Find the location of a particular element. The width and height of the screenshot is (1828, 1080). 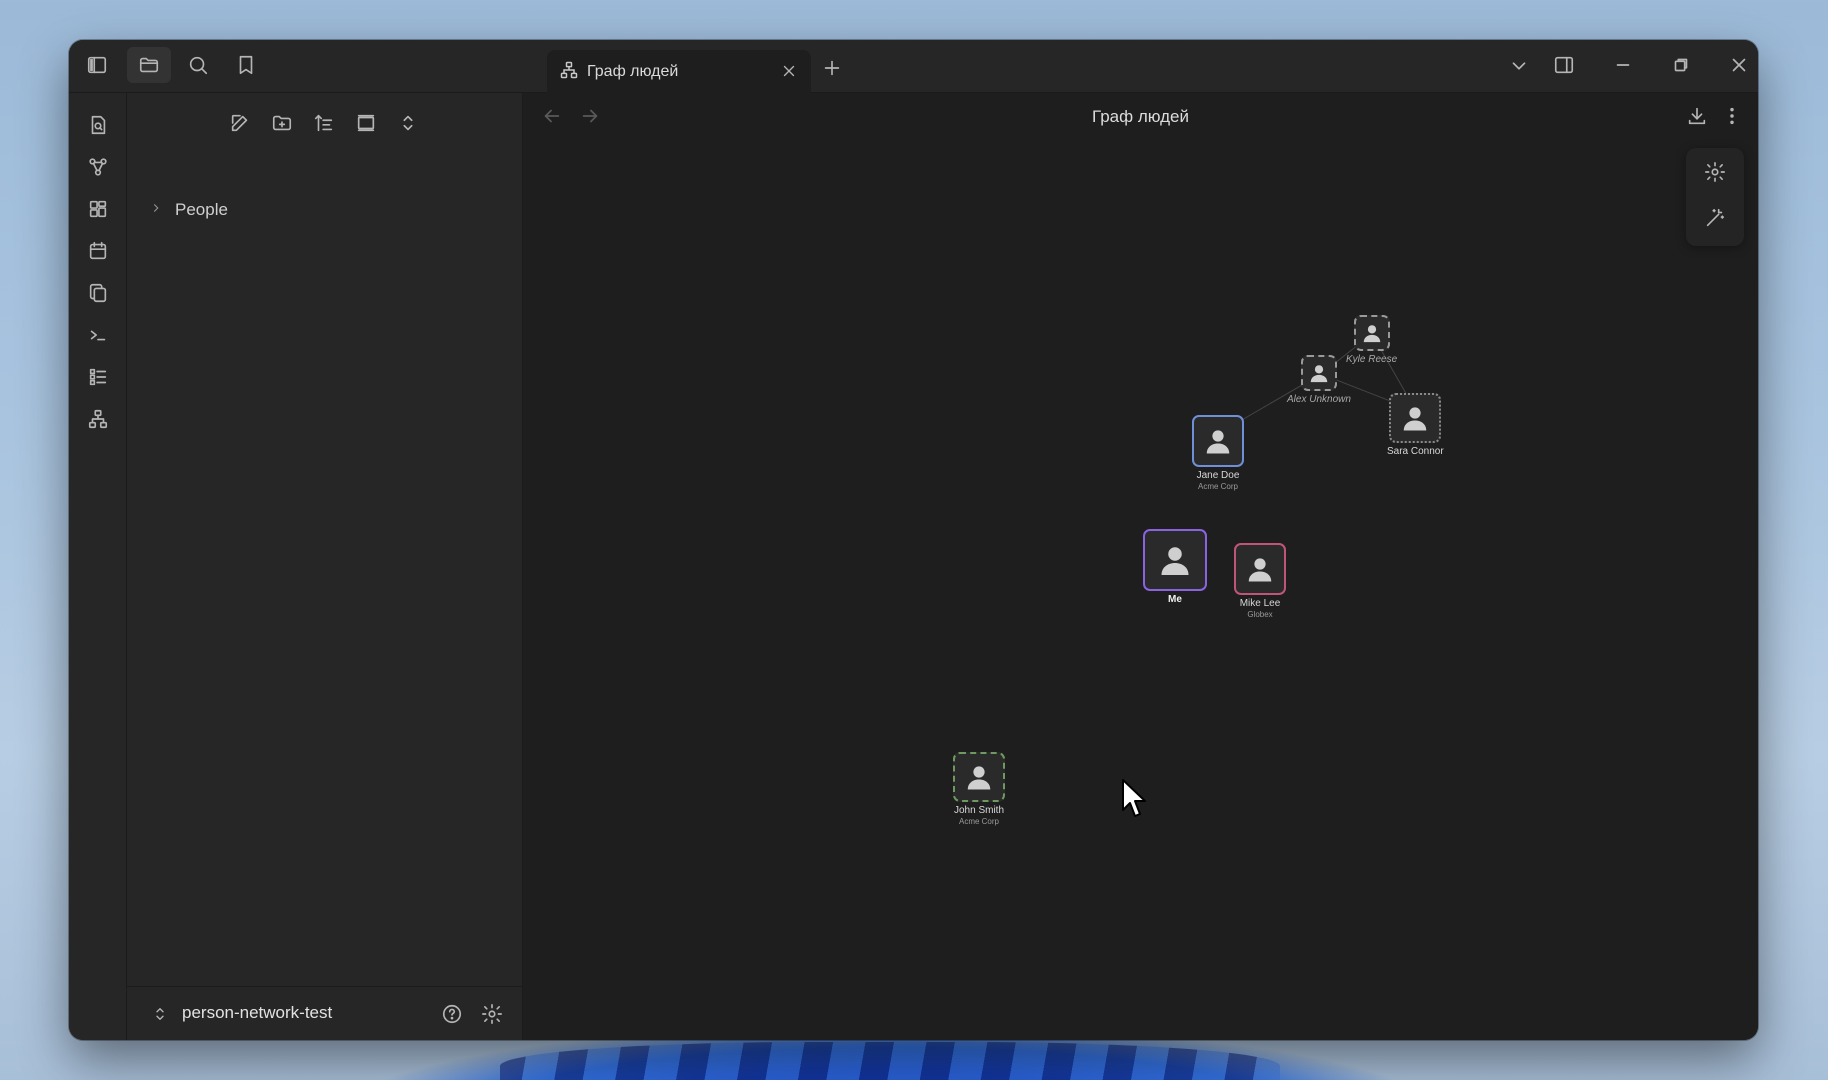

graph-node-me: Me is located at coordinates (1175, 567).